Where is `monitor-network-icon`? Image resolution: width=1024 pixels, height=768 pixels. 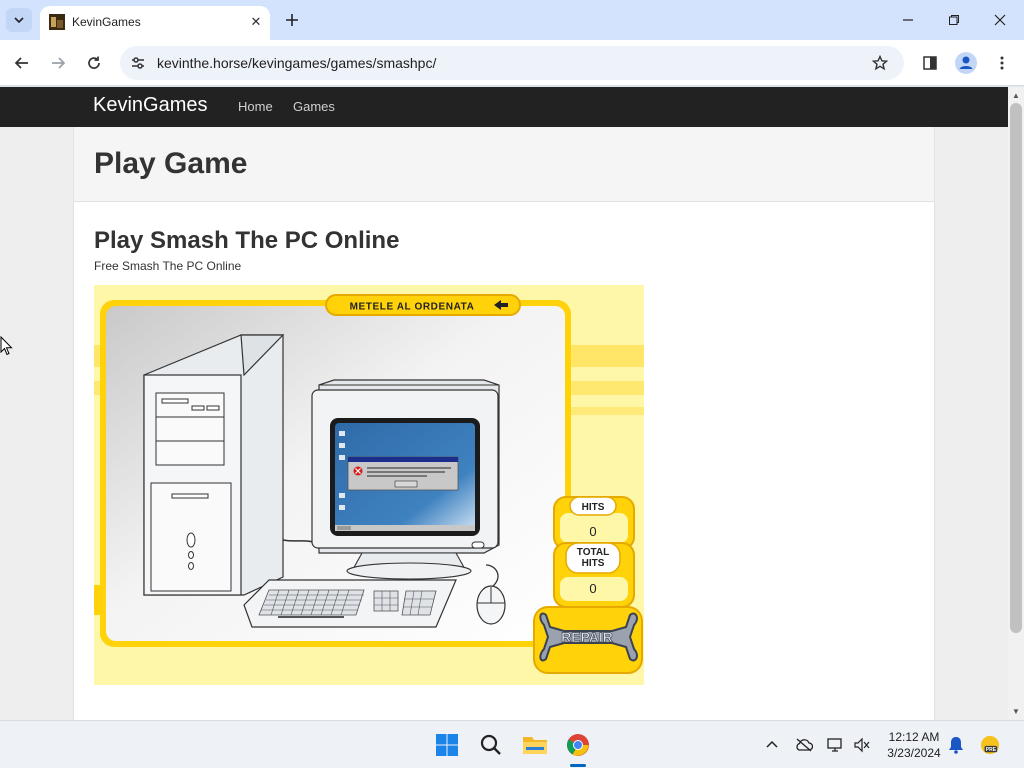
monitor-network-icon is located at coordinates (834, 745).